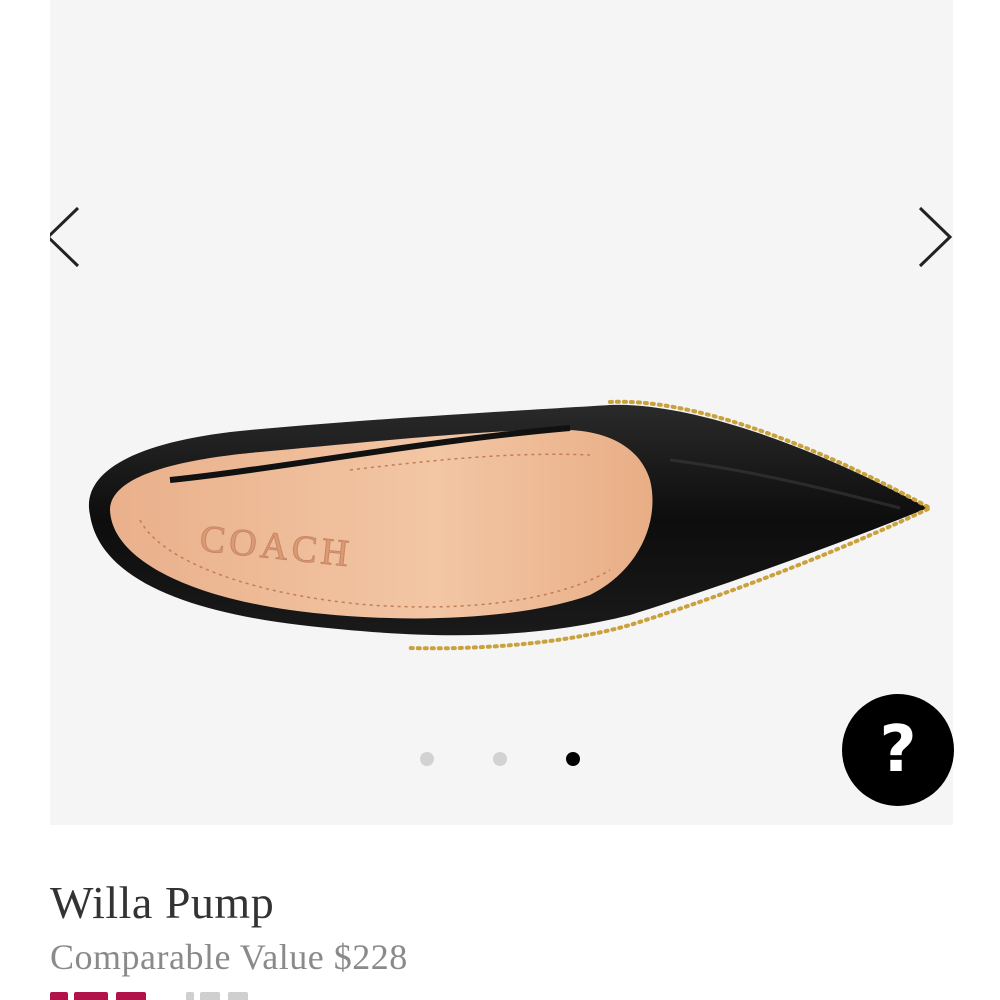 This screenshot has height=1000, width=1000. I want to click on comparable-value: Comparable Value $228, so click(229, 957).